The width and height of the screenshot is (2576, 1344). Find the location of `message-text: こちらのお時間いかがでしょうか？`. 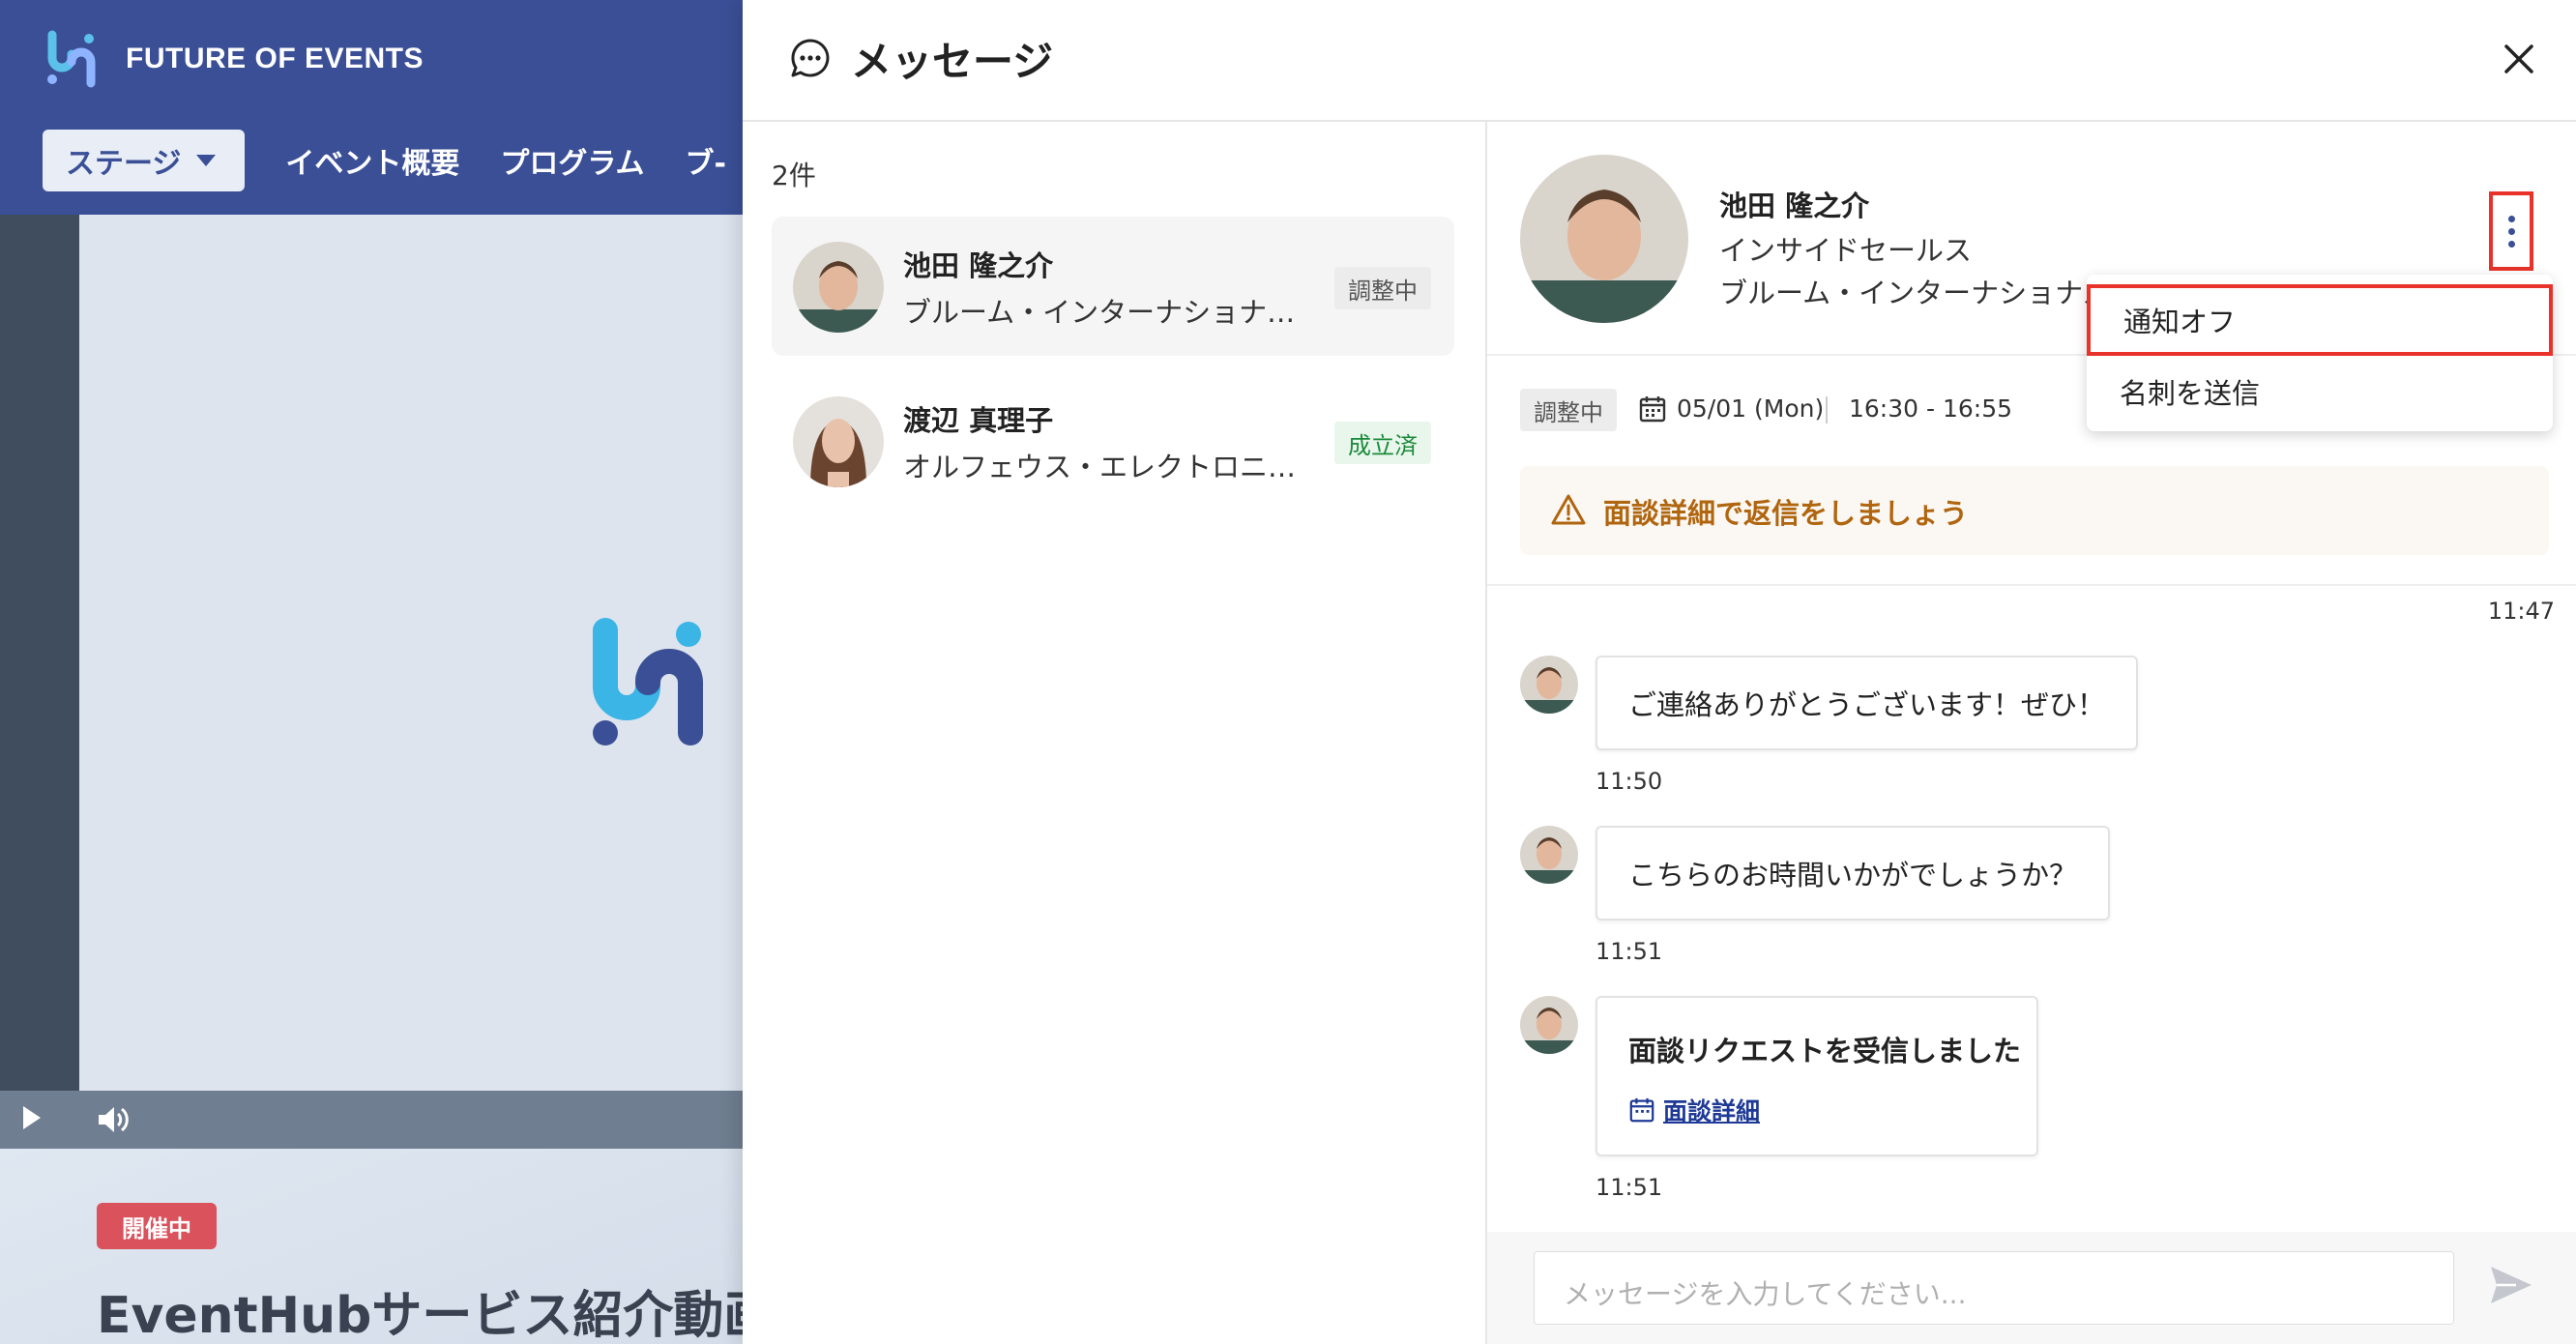

message-text: こちらのお時間いかがでしょうか？ is located at coordinates (1853, 875).